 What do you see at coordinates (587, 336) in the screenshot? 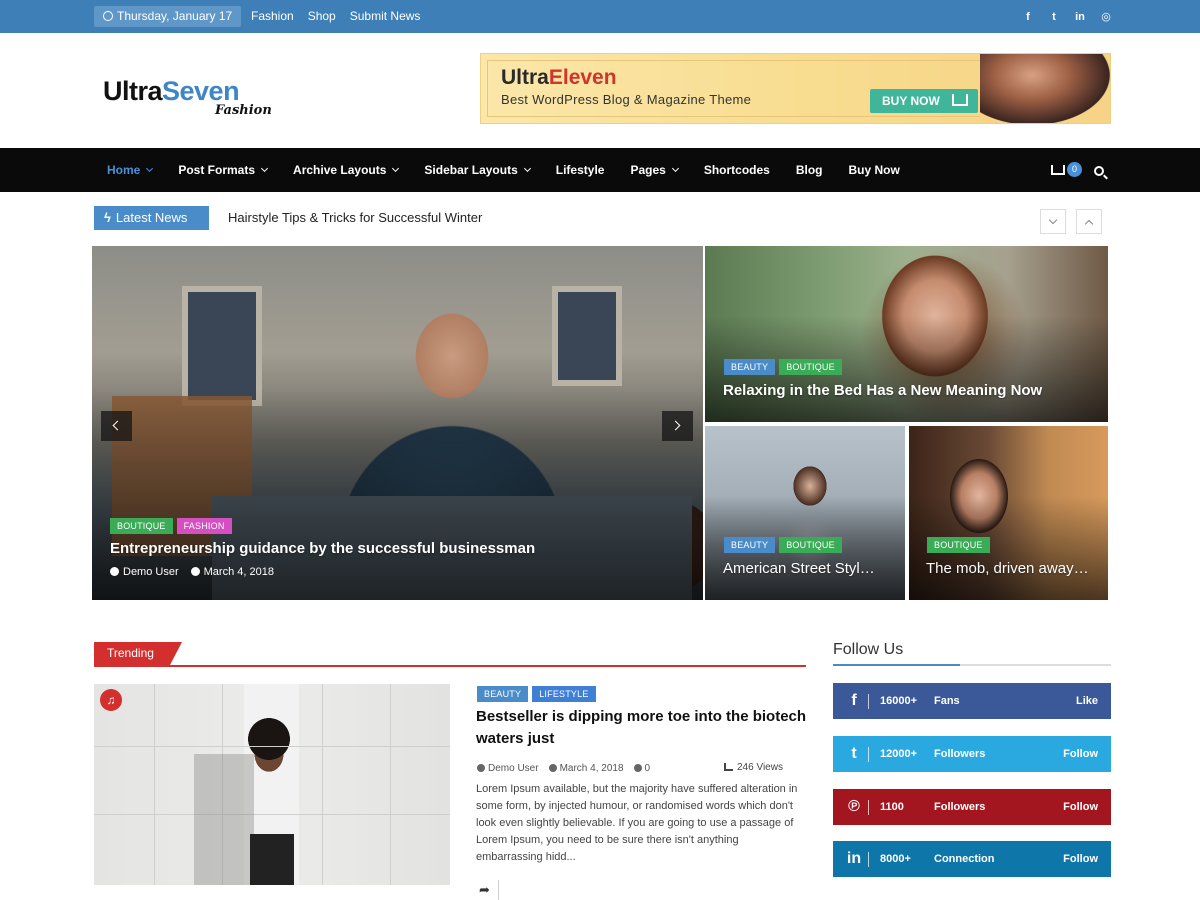
I see `background-window` at bounding box center [587, 336].